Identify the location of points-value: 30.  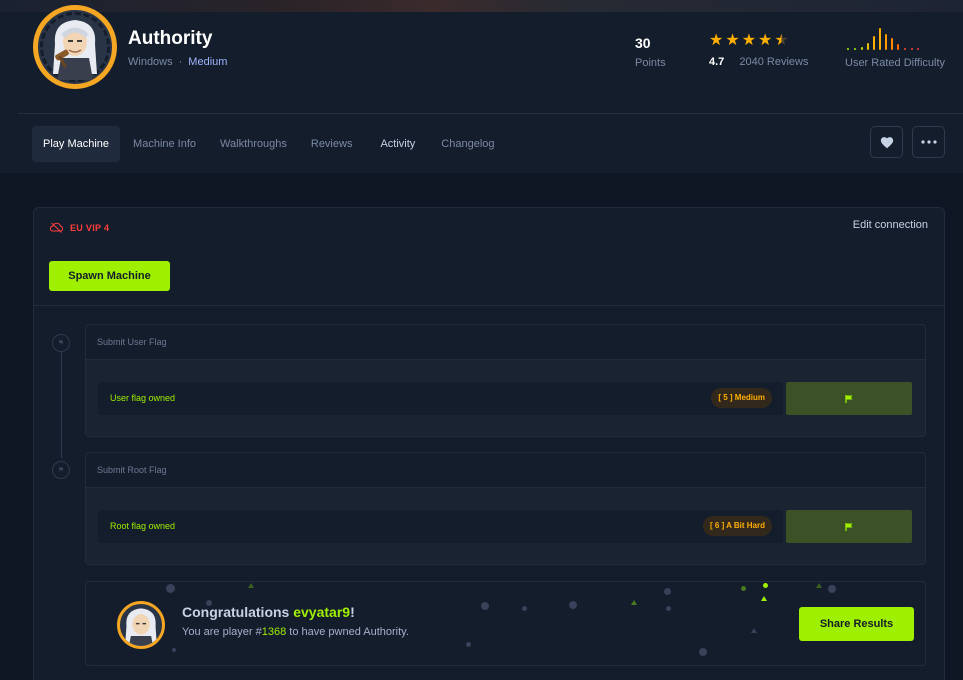
(643, 43).